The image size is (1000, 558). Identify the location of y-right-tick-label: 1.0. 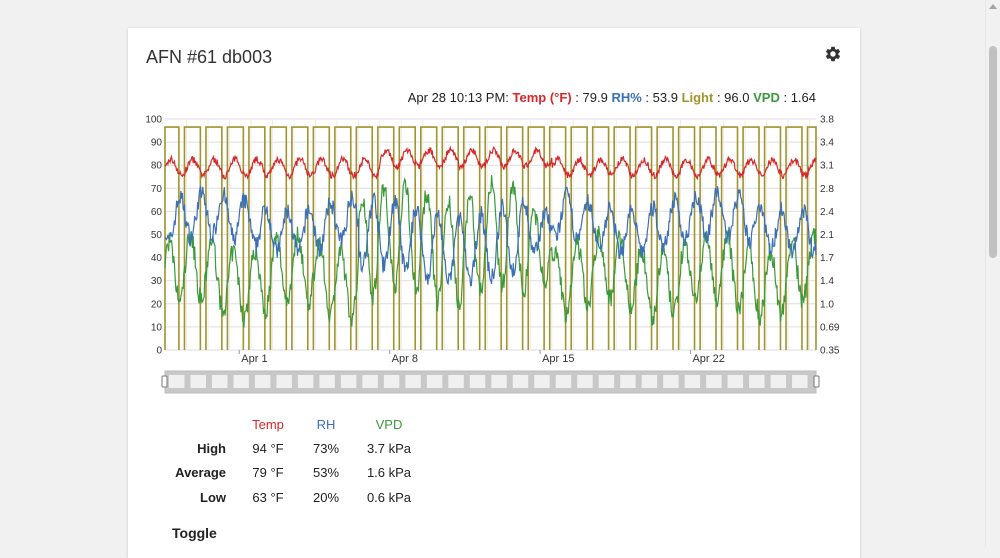
(827, 304).